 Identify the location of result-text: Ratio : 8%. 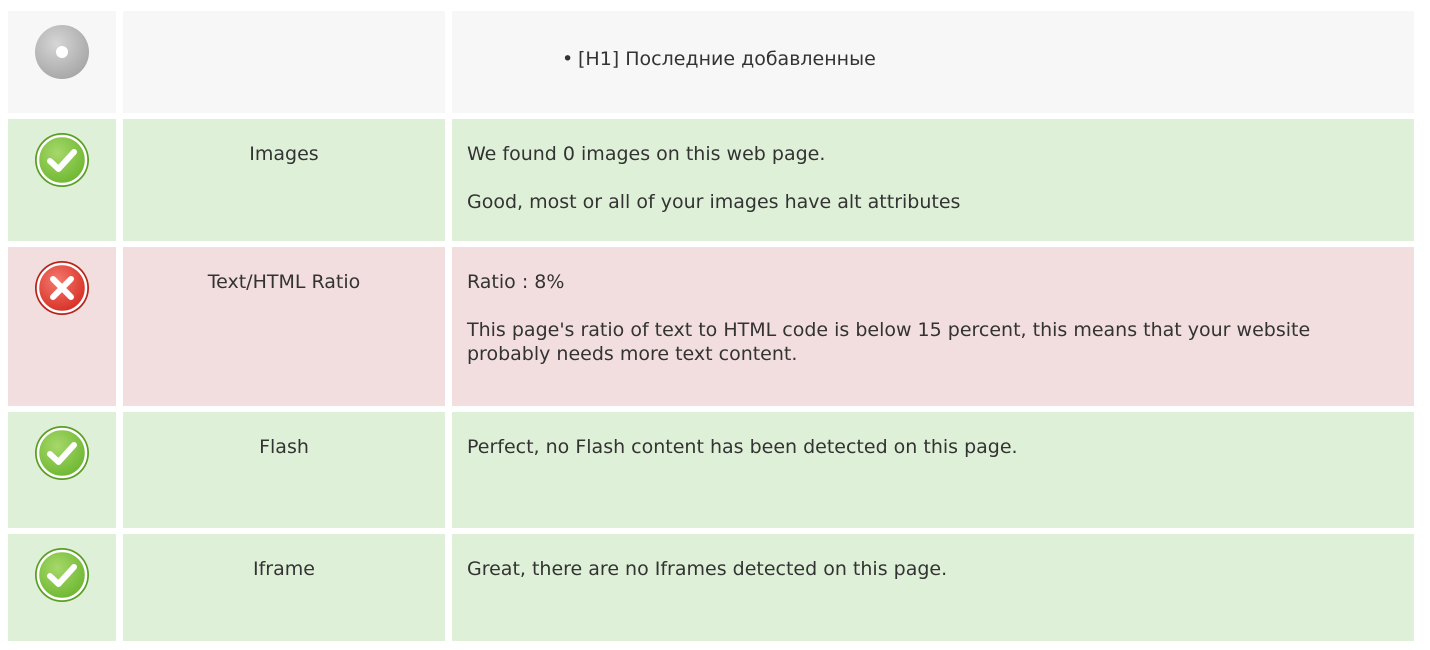
(516, 282).